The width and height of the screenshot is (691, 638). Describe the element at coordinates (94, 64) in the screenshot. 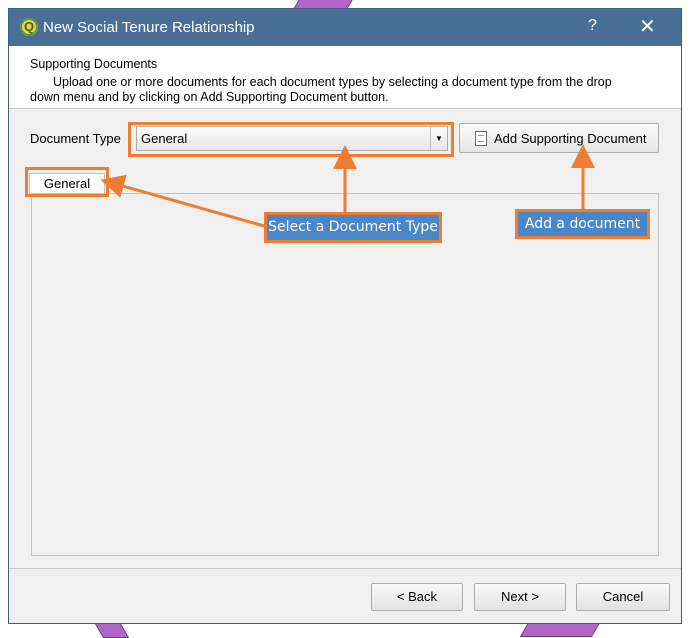

I see `page-title: Supporting Documents` at that location.